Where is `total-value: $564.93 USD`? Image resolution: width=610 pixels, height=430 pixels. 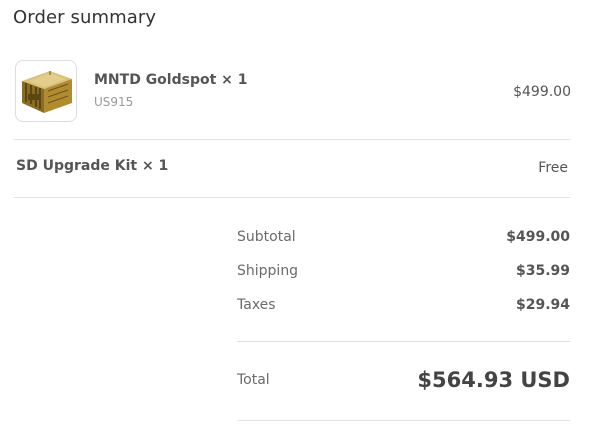
total-value: $564.93 USD is located at coordinates (493, 380).